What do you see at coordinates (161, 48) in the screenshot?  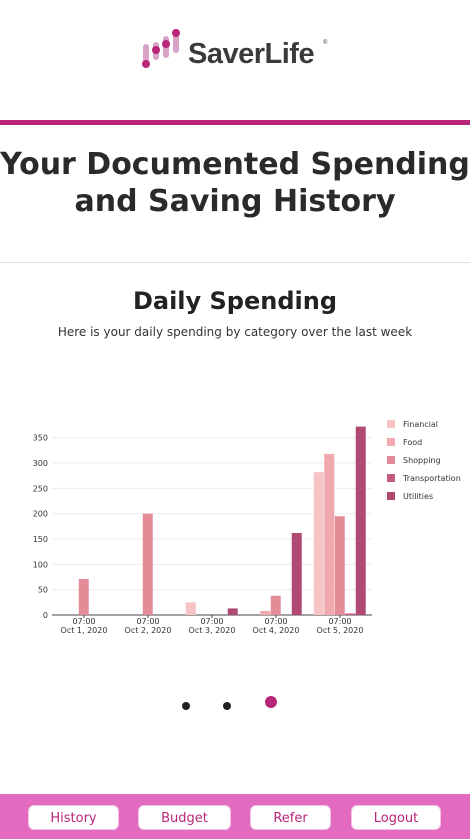 I see `saverlife-logo-icon` at bounding box center [161, 48].